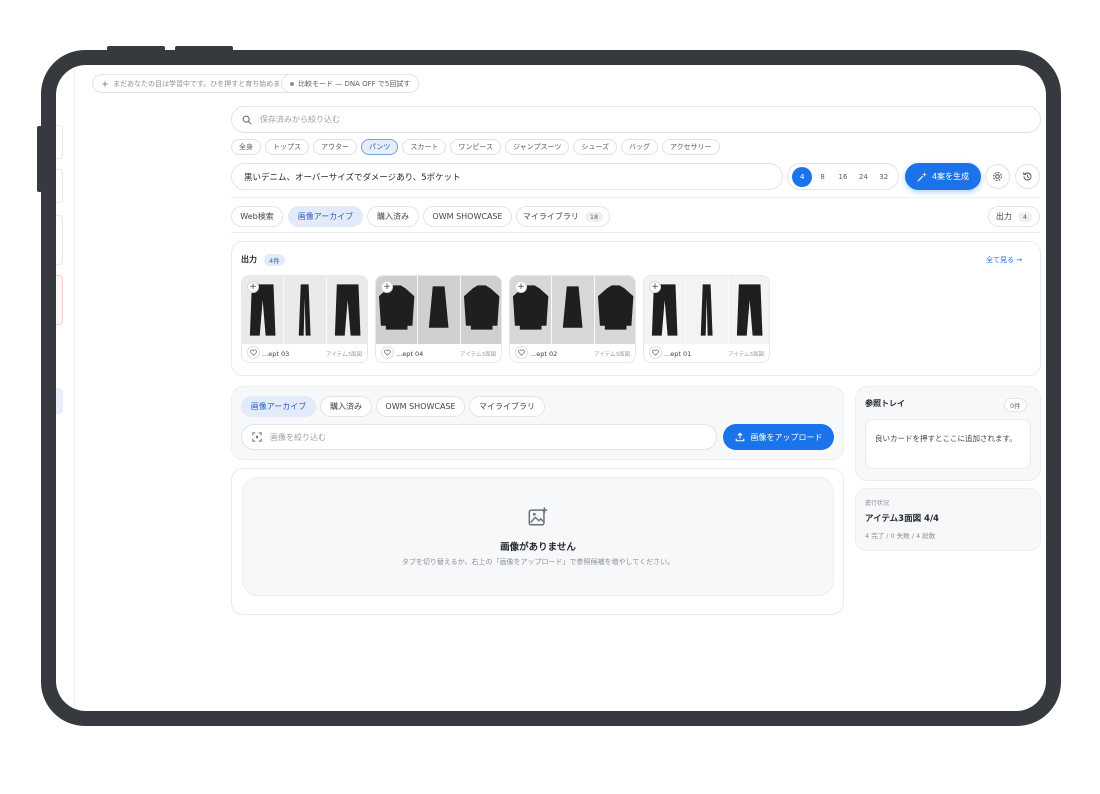 The width and height of the screenshot is (1100, 794). Describe the element at coordinates (1003, 216) in the screenshot. I see `tab-output-label: 出力` at that location.